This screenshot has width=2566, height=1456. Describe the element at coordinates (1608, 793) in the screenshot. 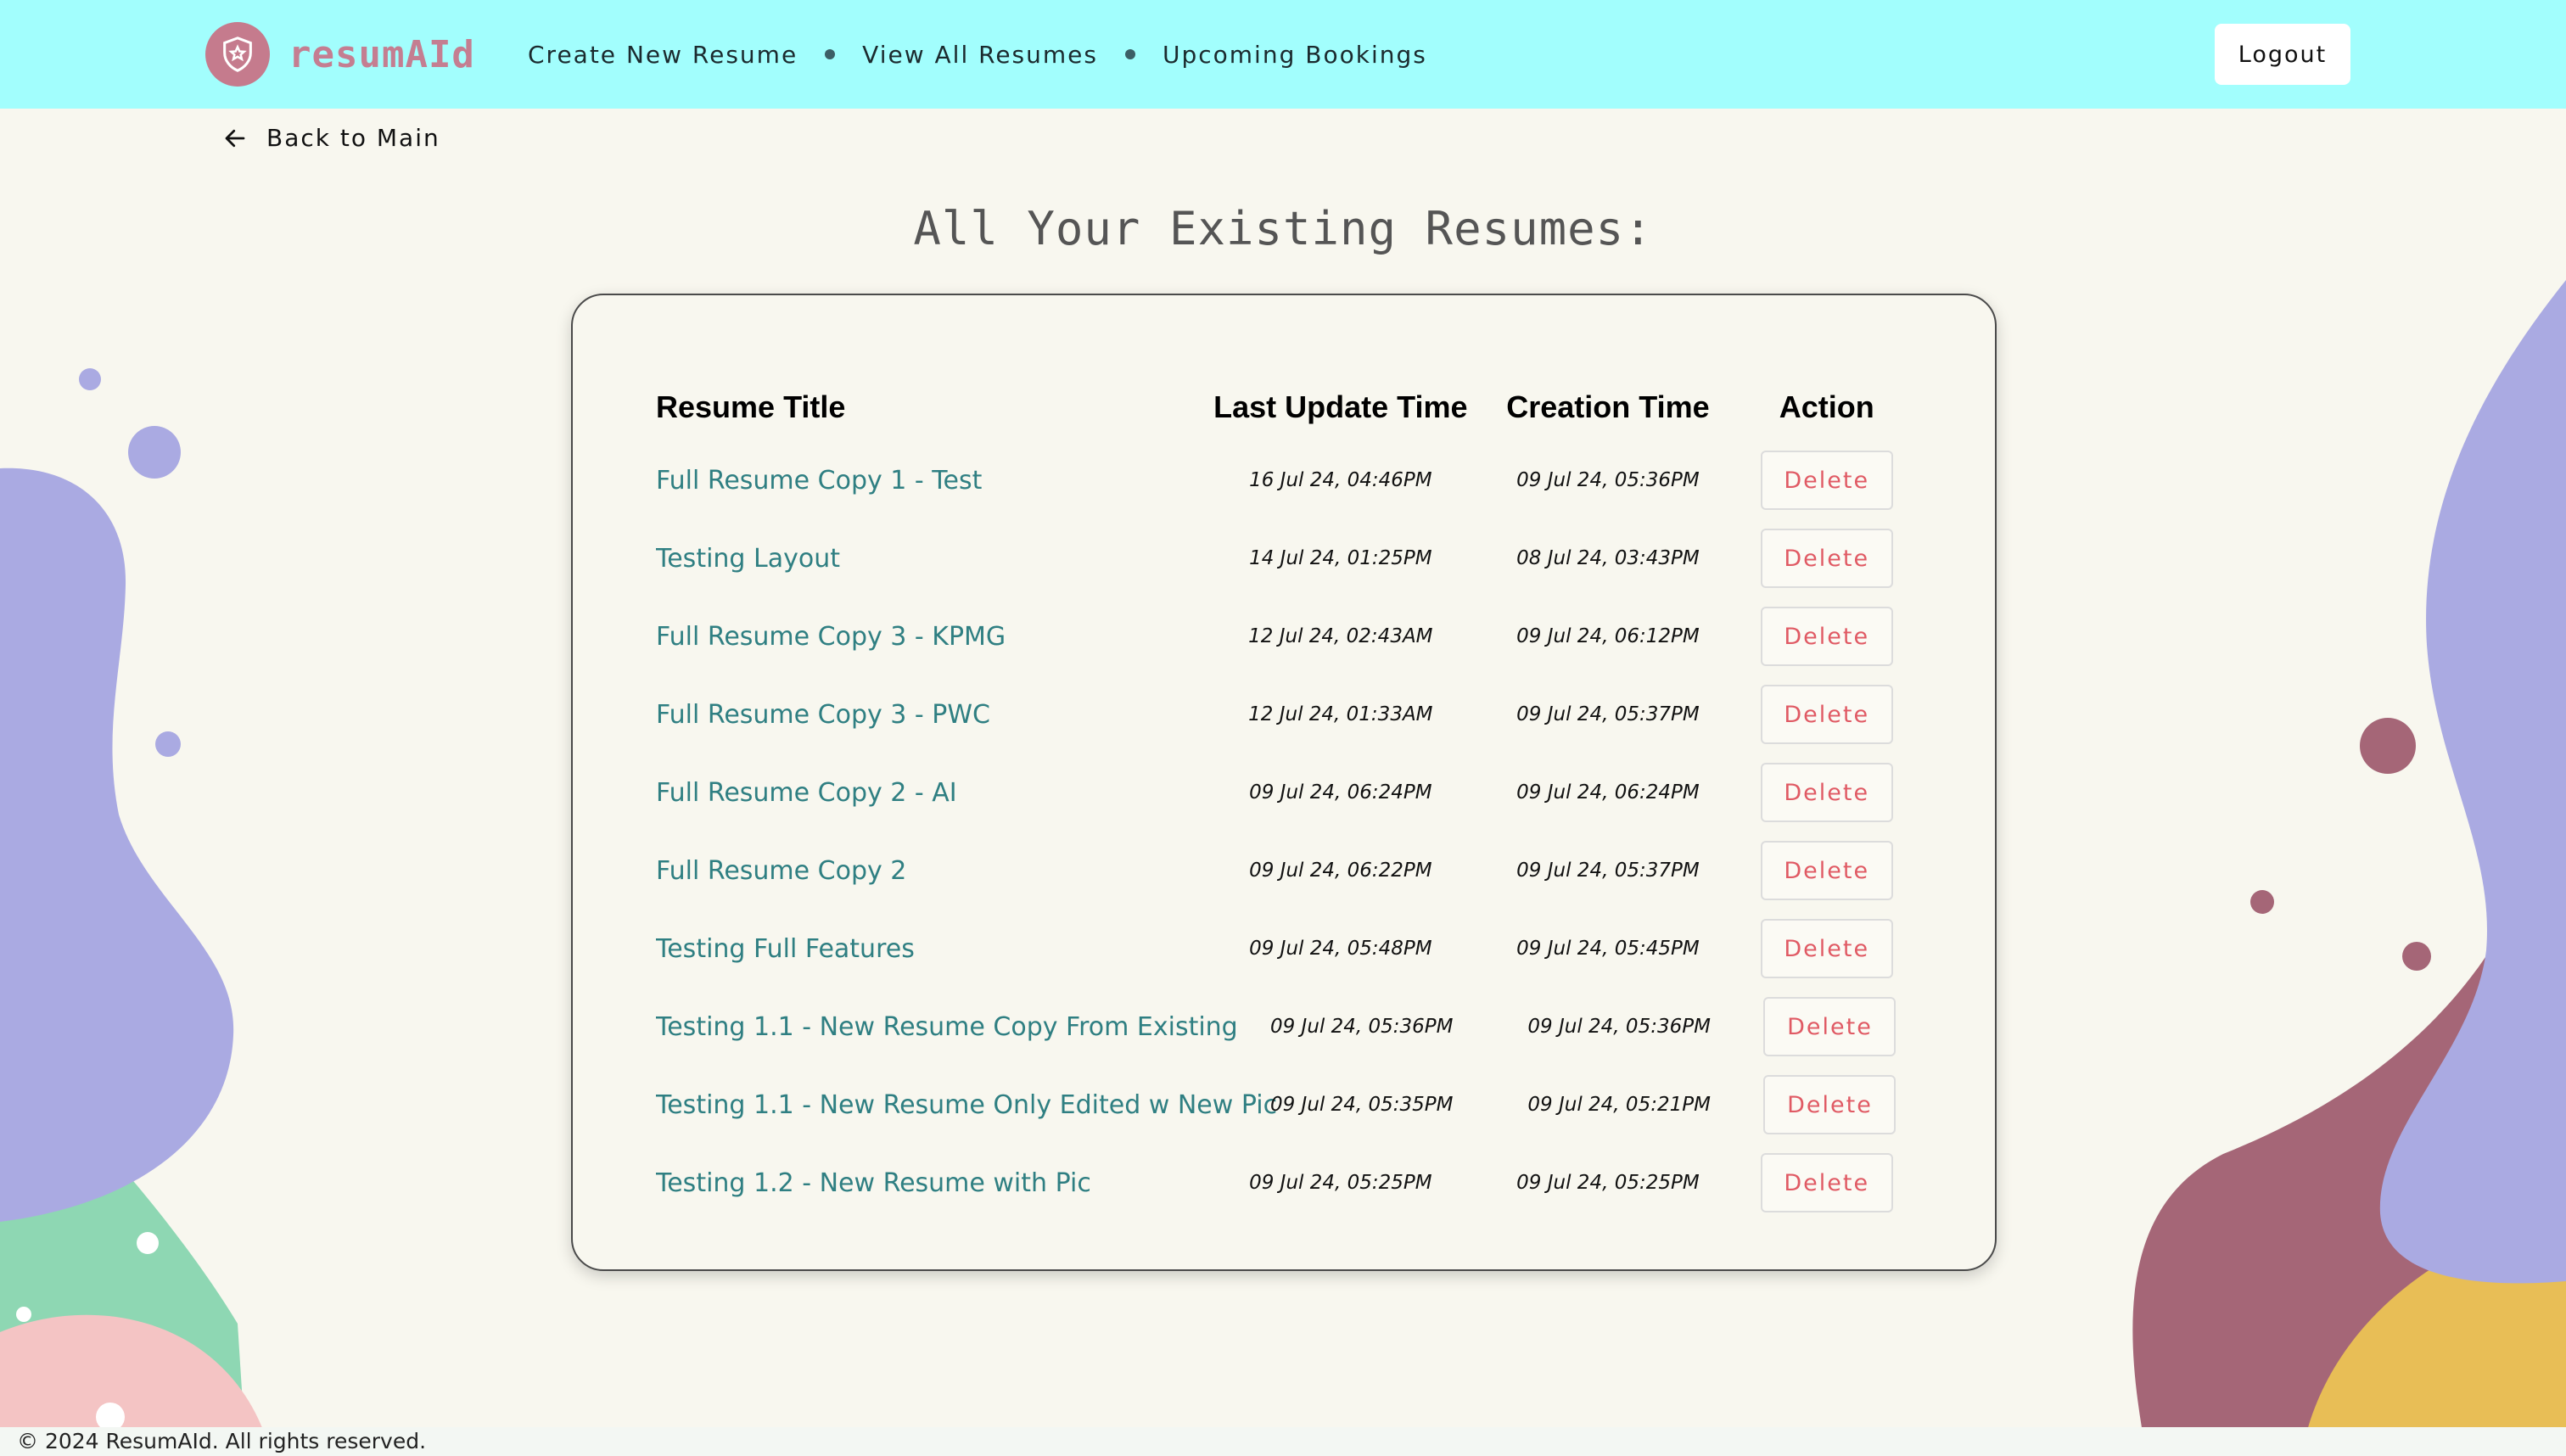

I see `creation-time: 09 Jul 24, 06:24PM` at that location.